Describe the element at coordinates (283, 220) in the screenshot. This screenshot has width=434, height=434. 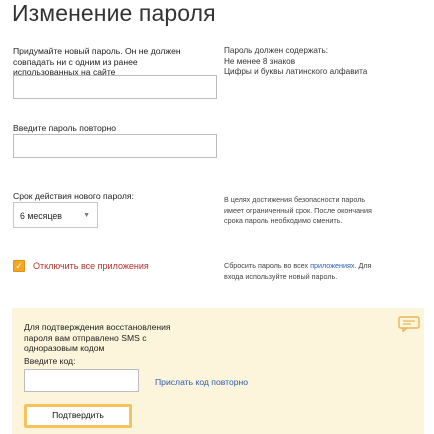
I see `validity-hint-line-3: срока пароль необходимо сменить.` at that location.